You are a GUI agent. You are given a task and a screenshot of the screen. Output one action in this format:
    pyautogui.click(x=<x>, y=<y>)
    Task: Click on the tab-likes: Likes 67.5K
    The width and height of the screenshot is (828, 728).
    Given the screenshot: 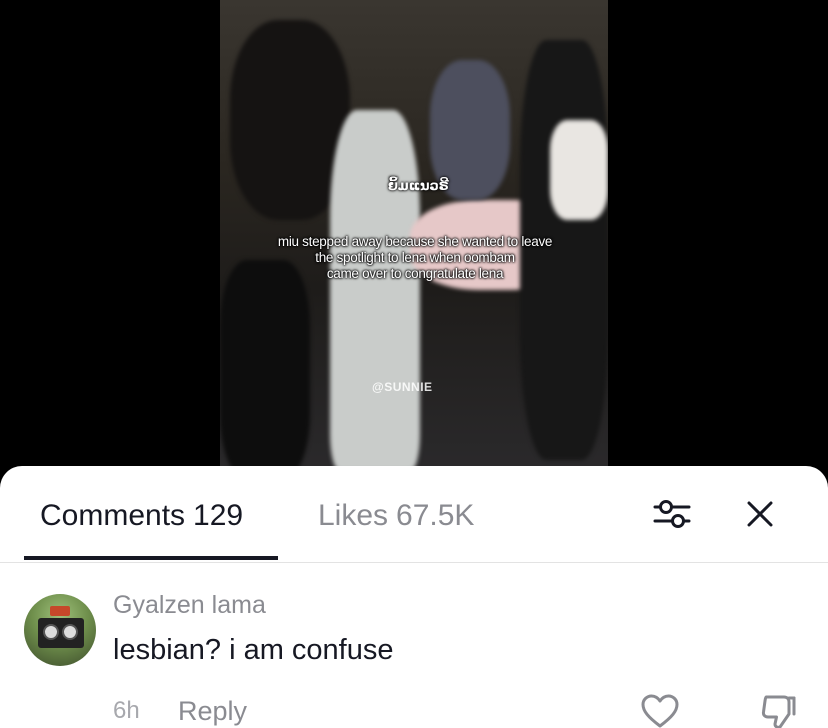 What is the action you would take?
    pyautogui.click(x=396, y=516)
    